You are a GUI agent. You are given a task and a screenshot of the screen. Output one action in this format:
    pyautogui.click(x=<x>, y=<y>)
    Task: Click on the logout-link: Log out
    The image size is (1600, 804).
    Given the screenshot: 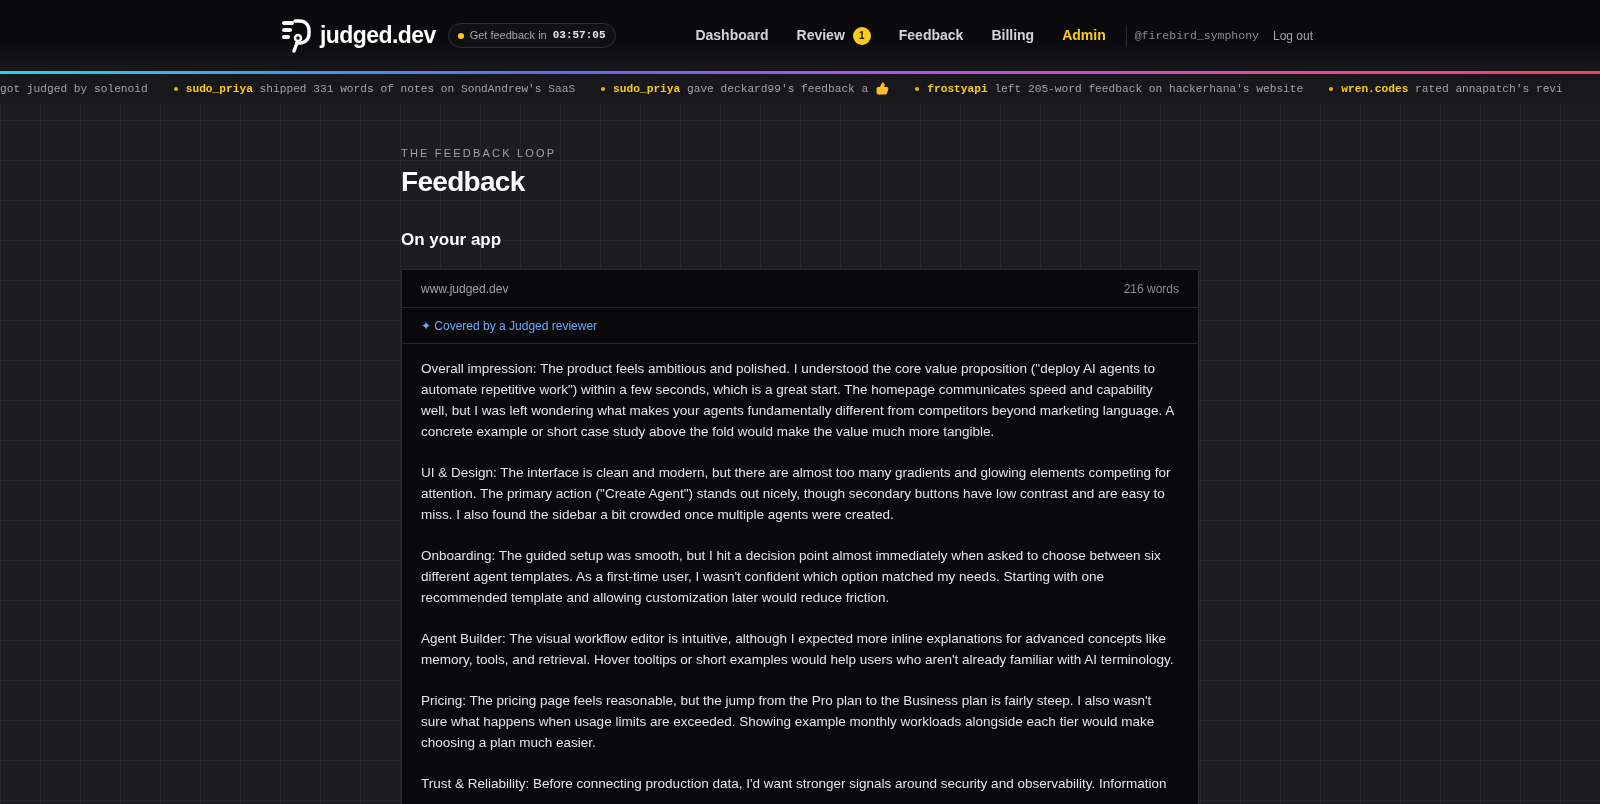 What is the action you would take?
    pyautogui.click(x=1292, y=35)
    